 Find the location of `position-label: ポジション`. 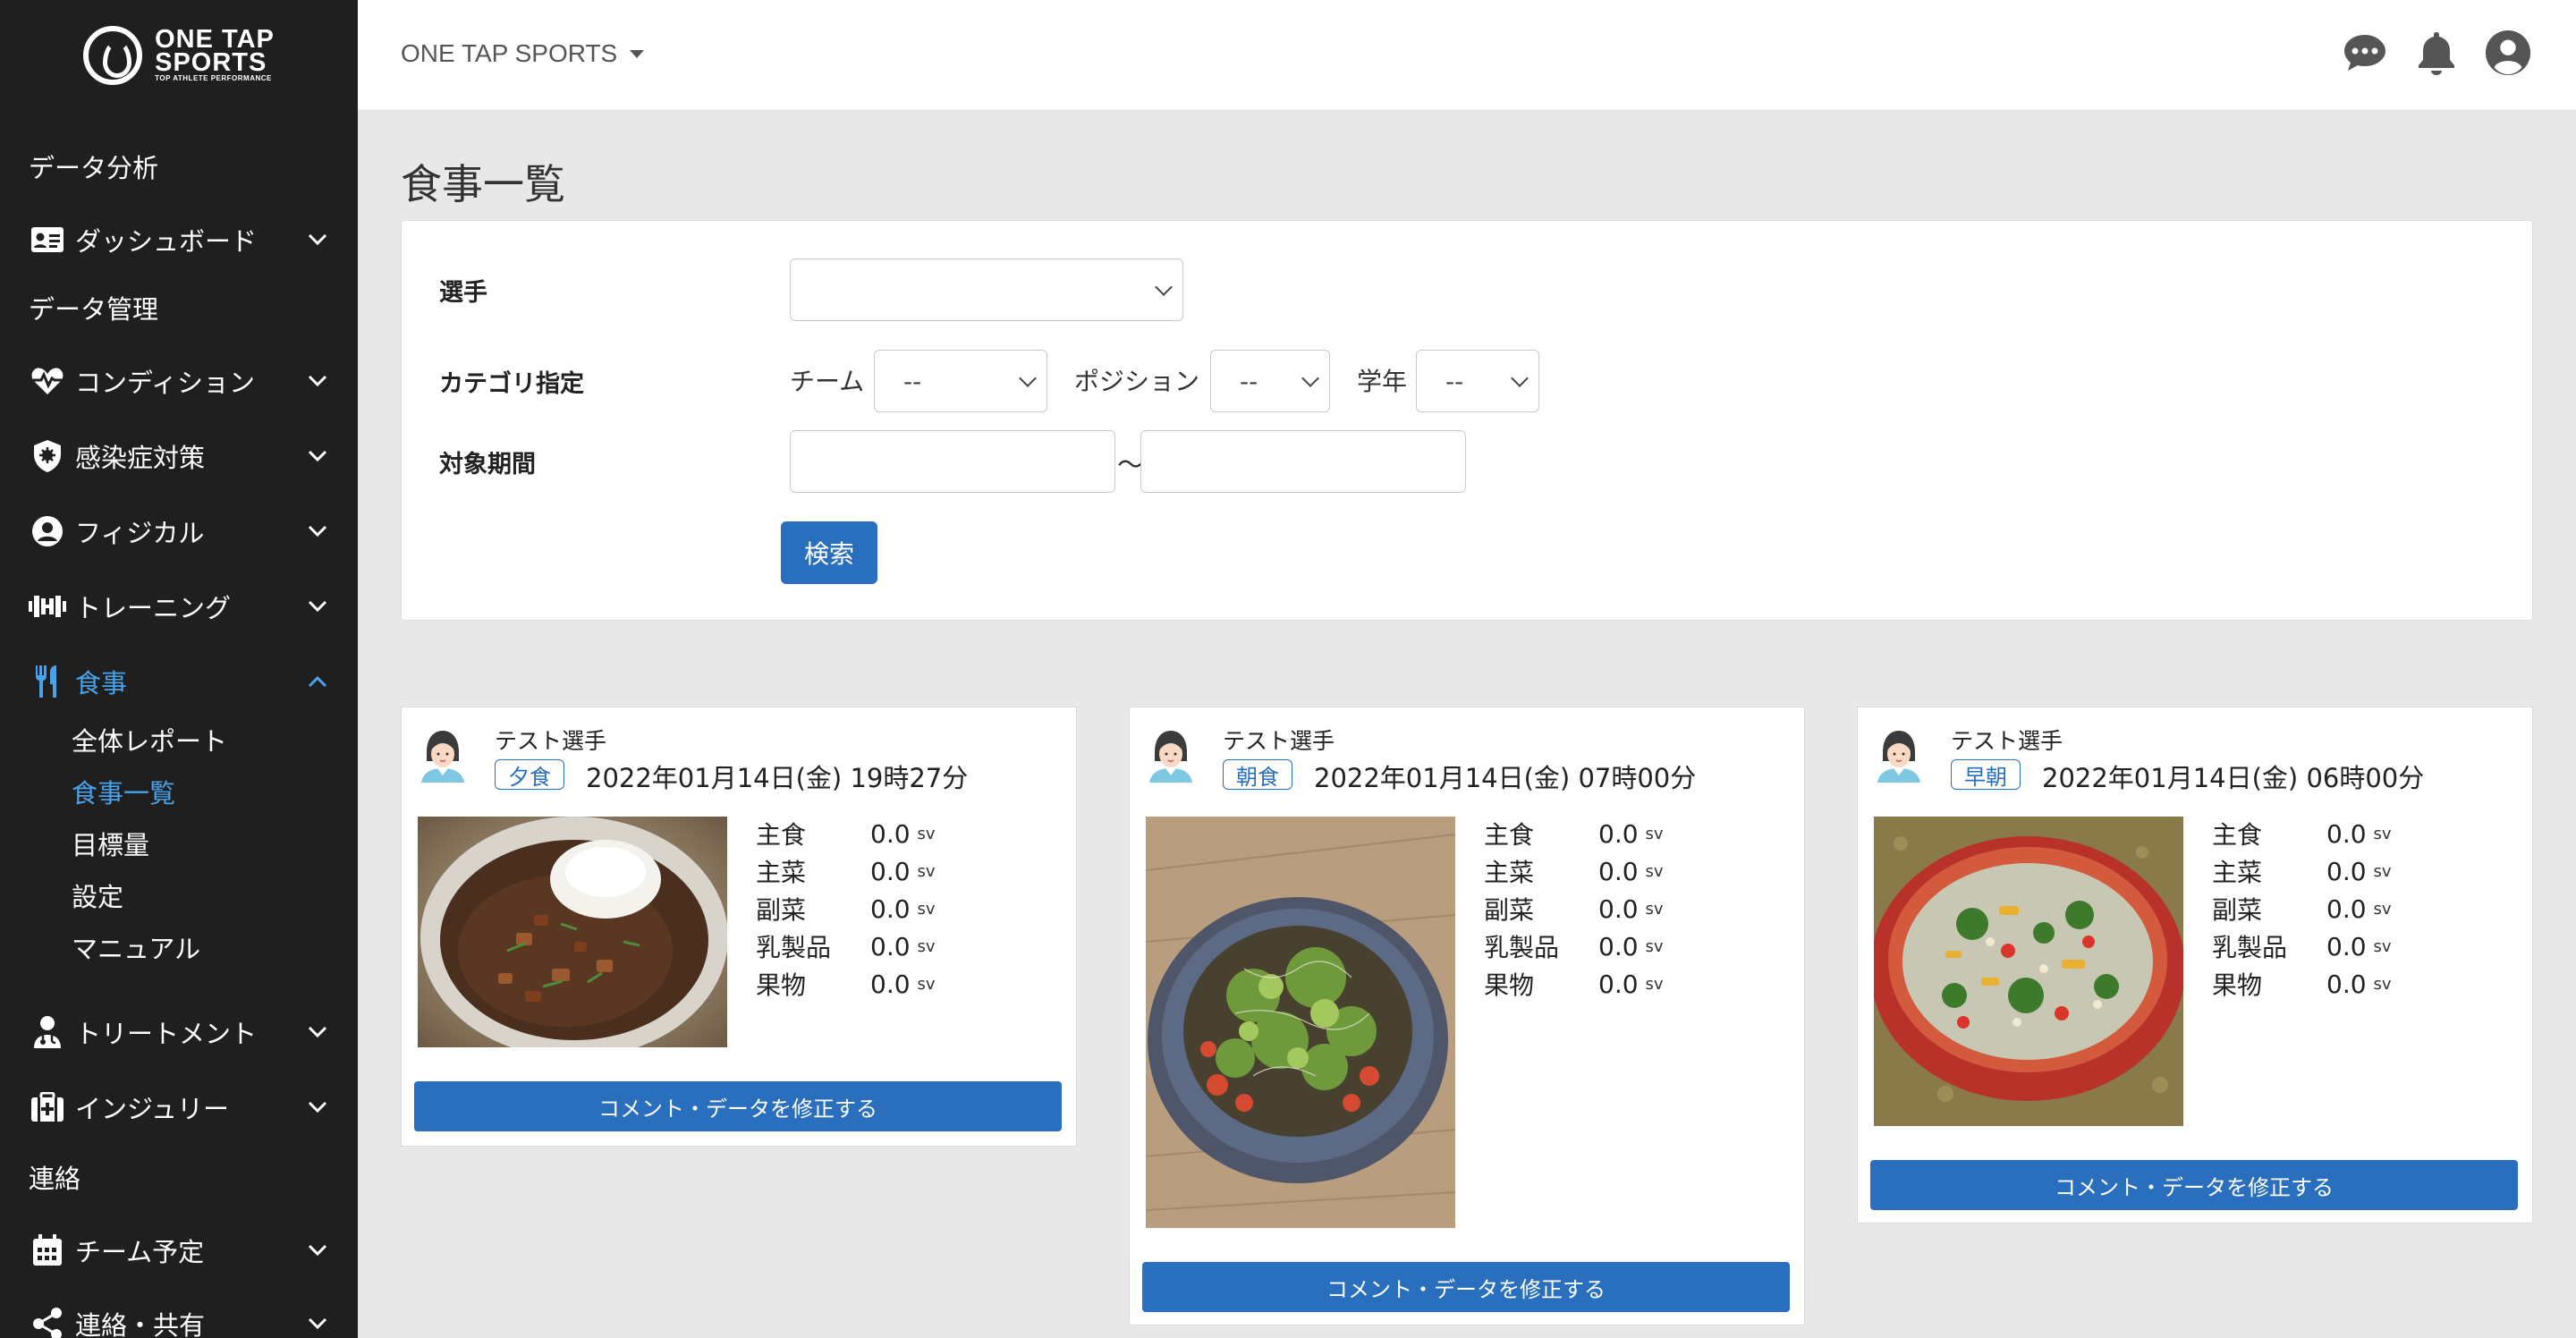

position-label: ポジション is located at coordinates (1137, 381).